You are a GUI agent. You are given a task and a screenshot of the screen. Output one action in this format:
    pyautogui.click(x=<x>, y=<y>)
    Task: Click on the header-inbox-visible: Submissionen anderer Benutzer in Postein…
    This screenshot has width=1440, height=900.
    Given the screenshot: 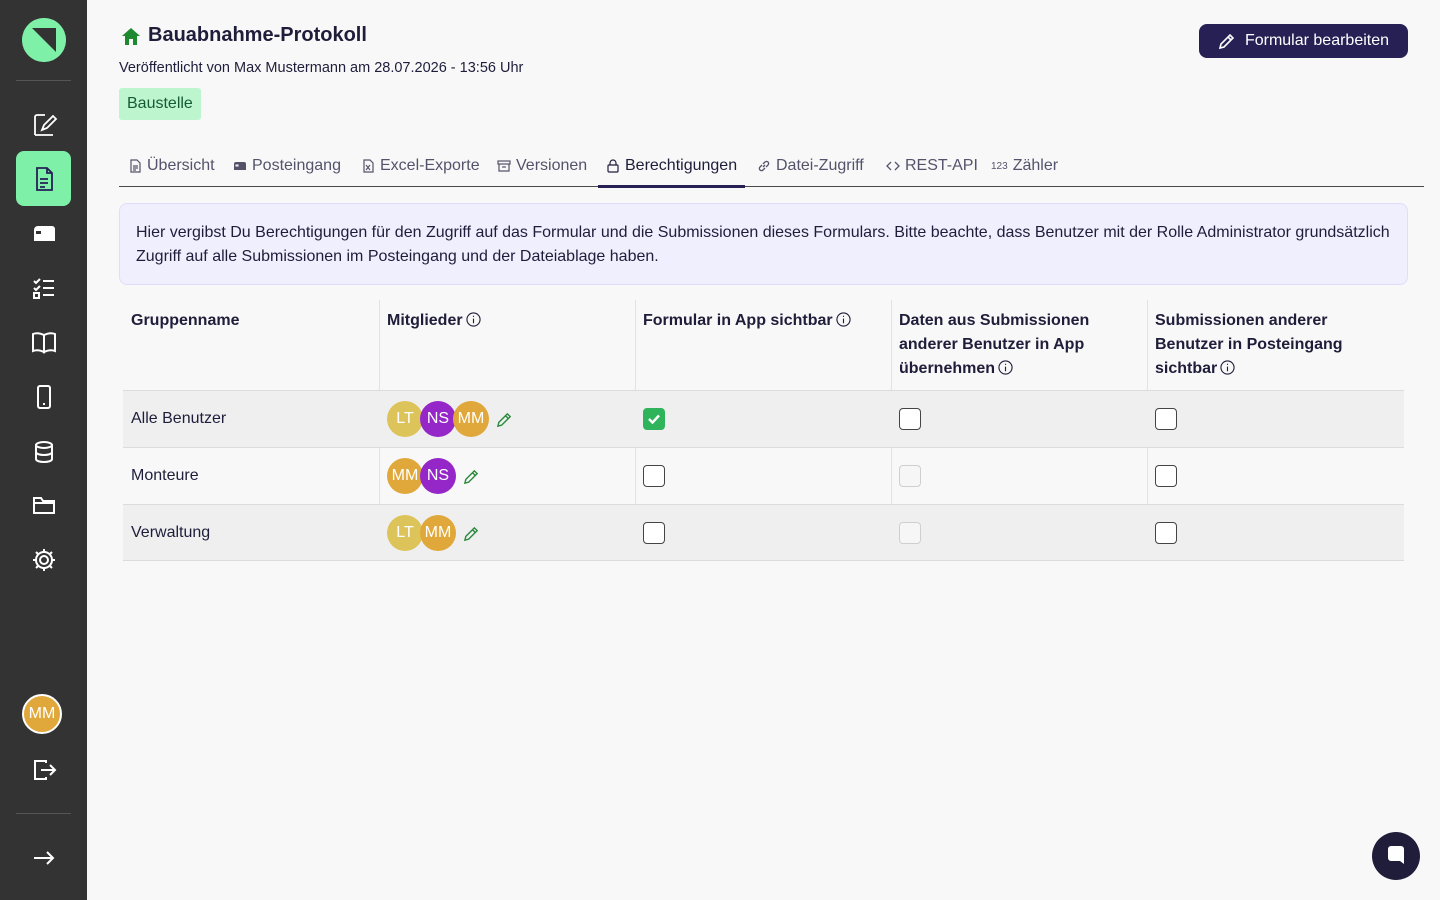 What is the action you would take?
    pyautogui.click(x=1275, y=345)
    